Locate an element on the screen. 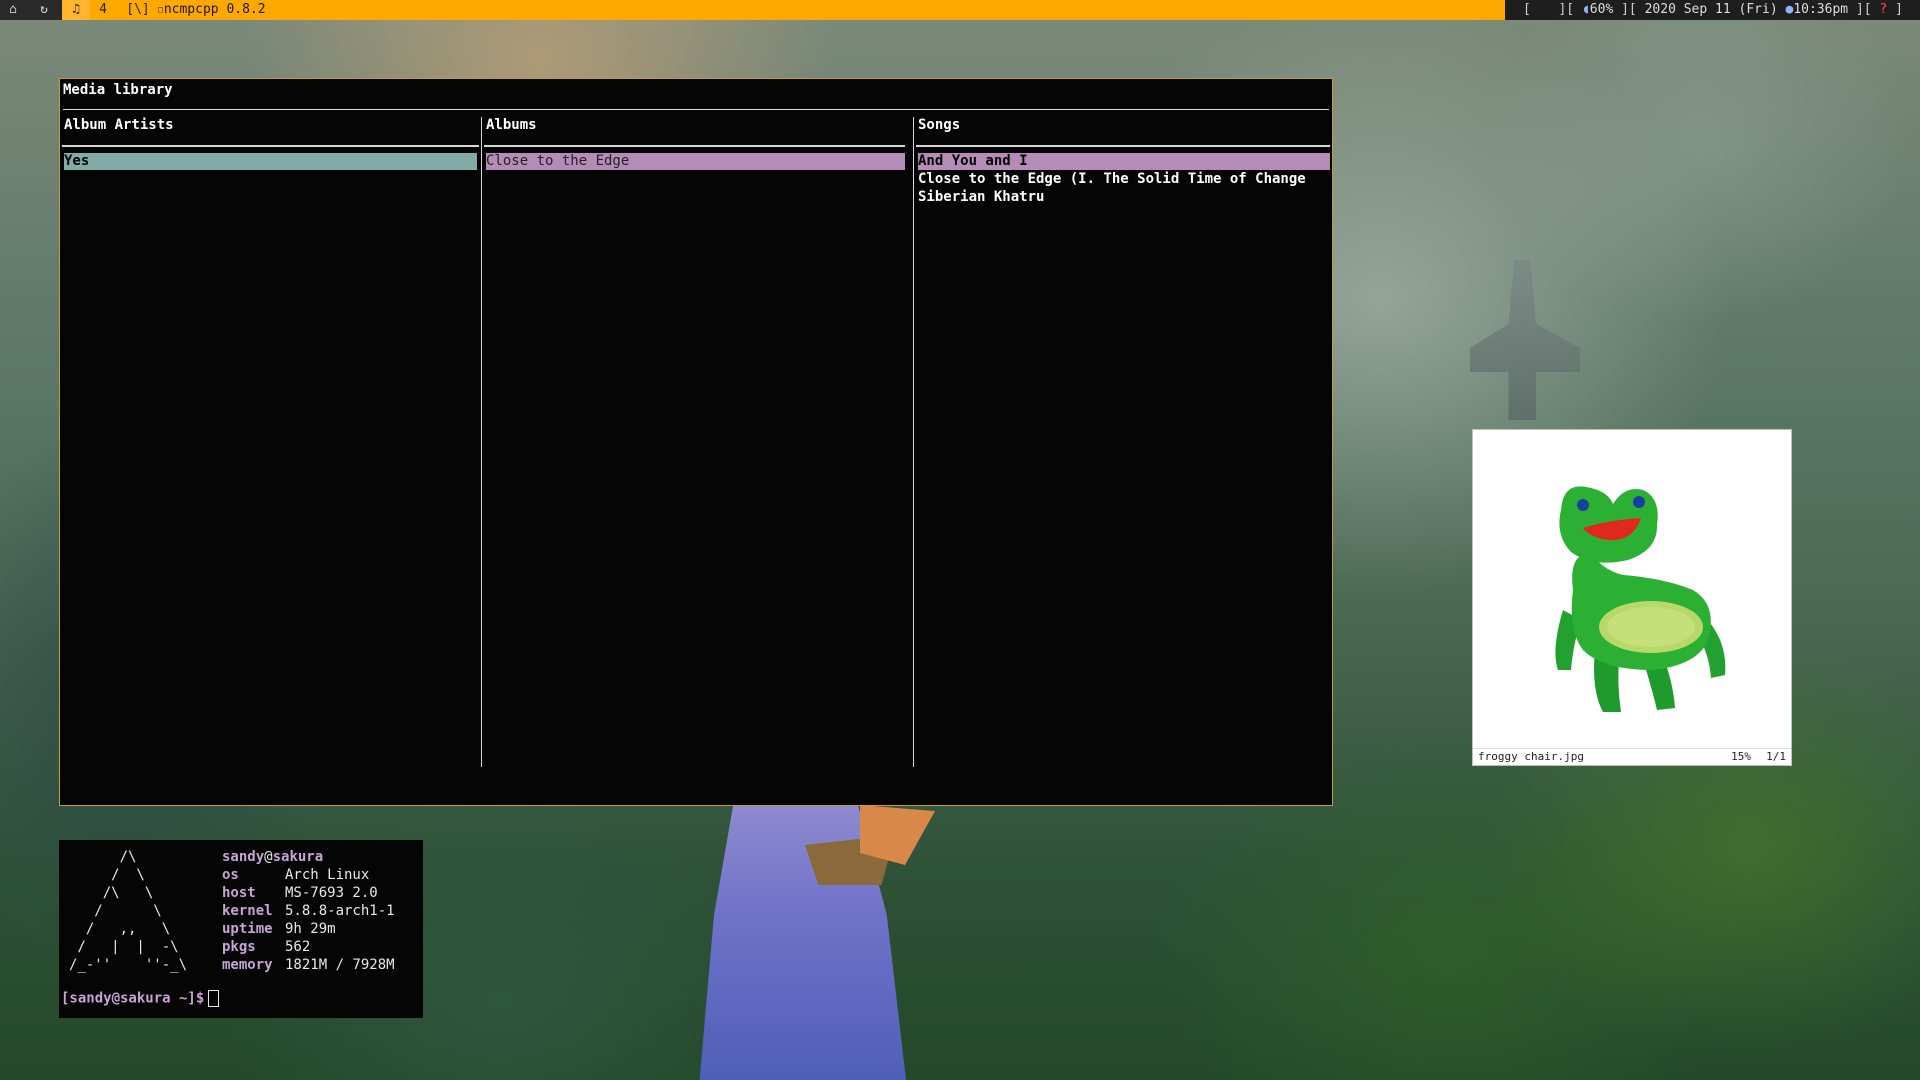 This screenshot has width=1920, height=1080. fetch-value: 5.8.8-arch1-1 is located at coordinates (340, 911).